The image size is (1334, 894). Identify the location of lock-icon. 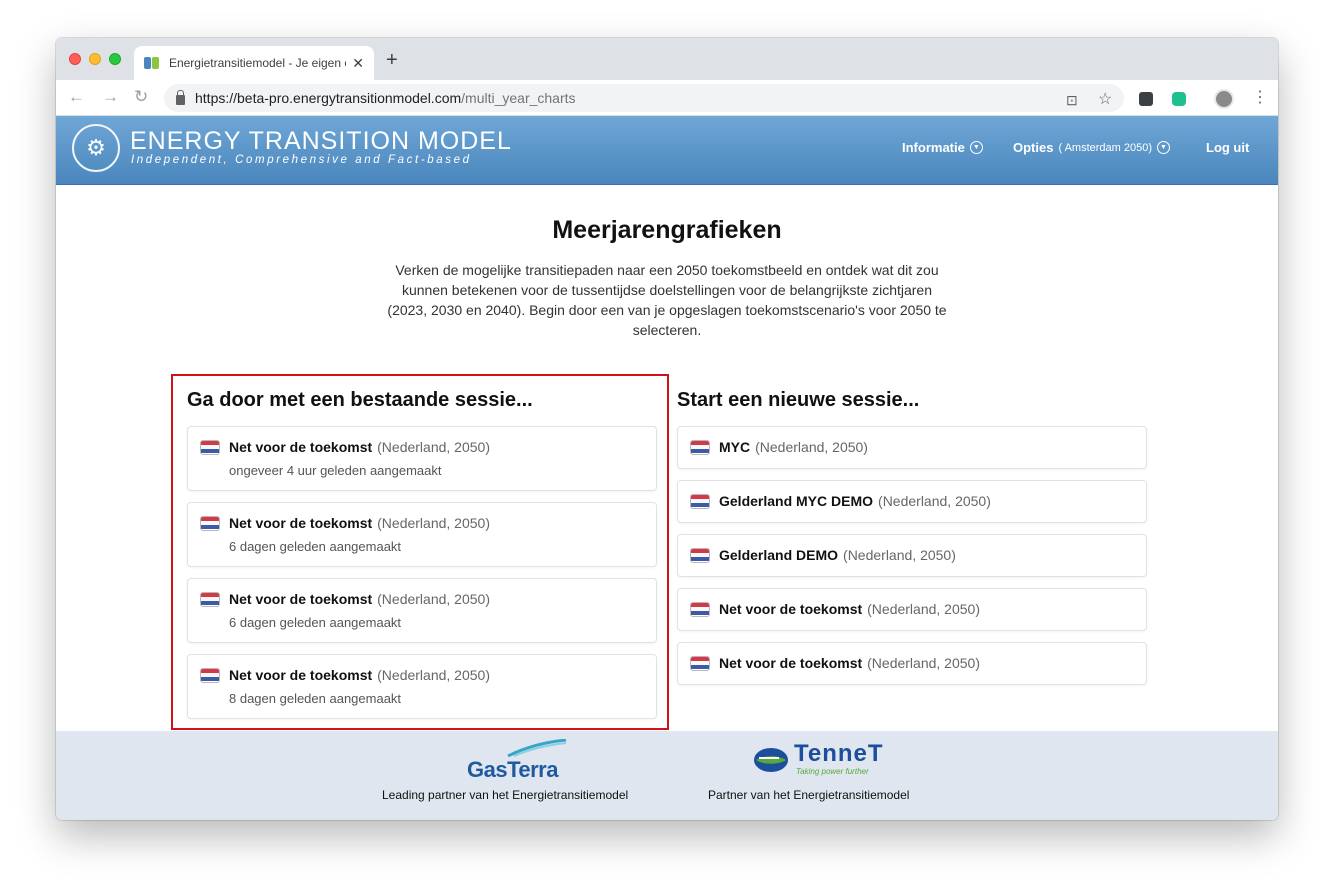
(180, 97).